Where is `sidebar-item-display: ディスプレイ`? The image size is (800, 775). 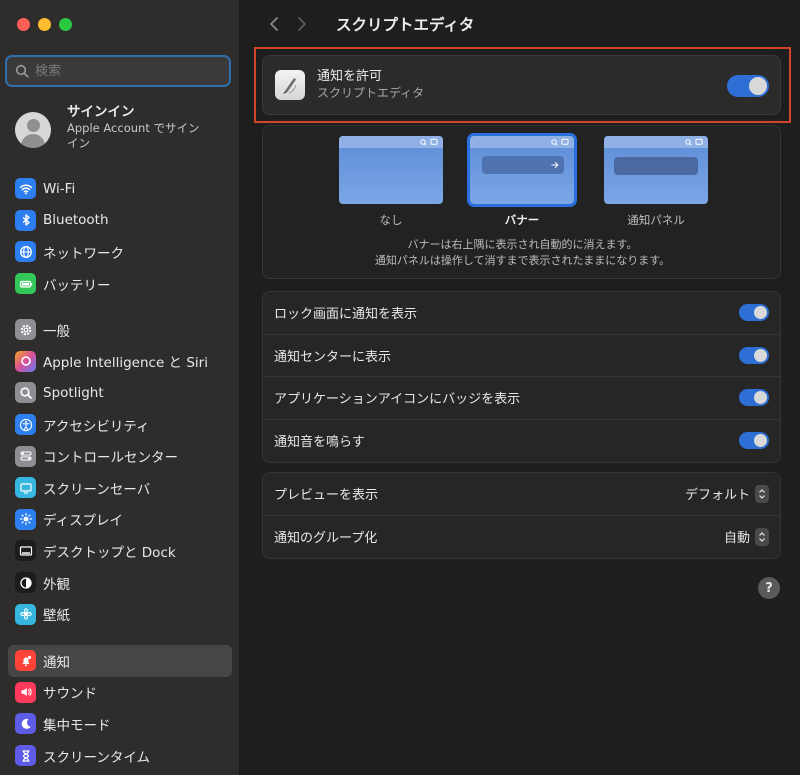
sidebar-item-display: ディスプレイ is located at coordinates (120, 520).